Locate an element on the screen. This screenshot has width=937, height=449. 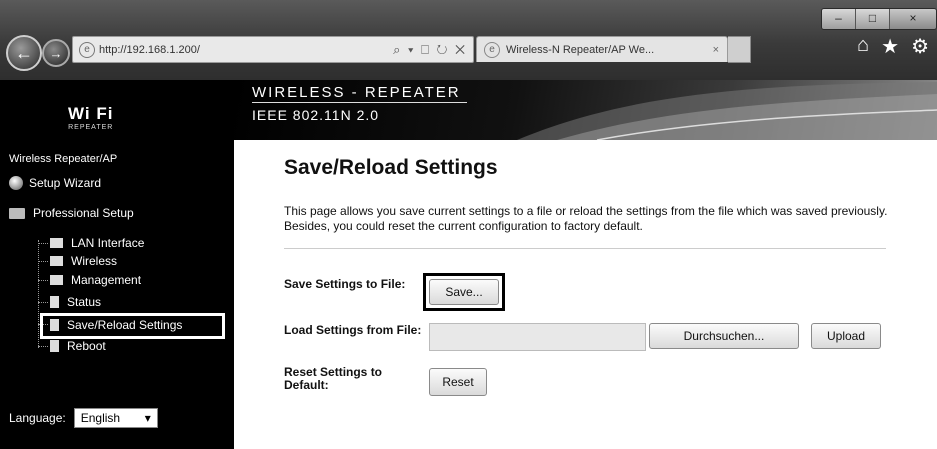
forward-arrow-icon: → is located at coordinates (56, 53).